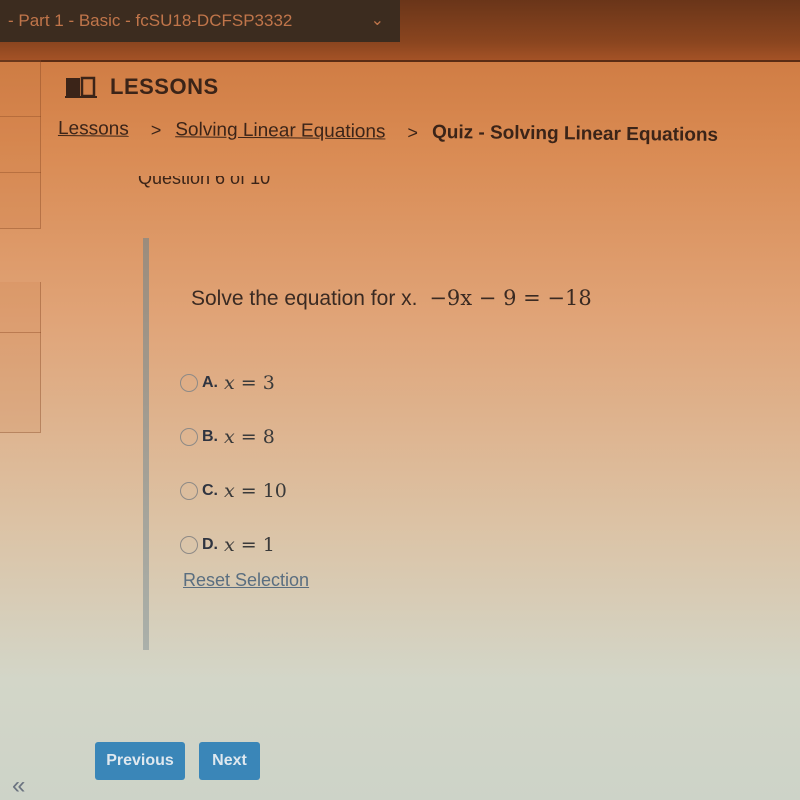 Image resolution: width=800 pixels, height=800 pixels. What do you see at coordinates (377, 20) in the screenshot?
I see `chevron-down-icon: ⌄` at bounding box center [377, 20].